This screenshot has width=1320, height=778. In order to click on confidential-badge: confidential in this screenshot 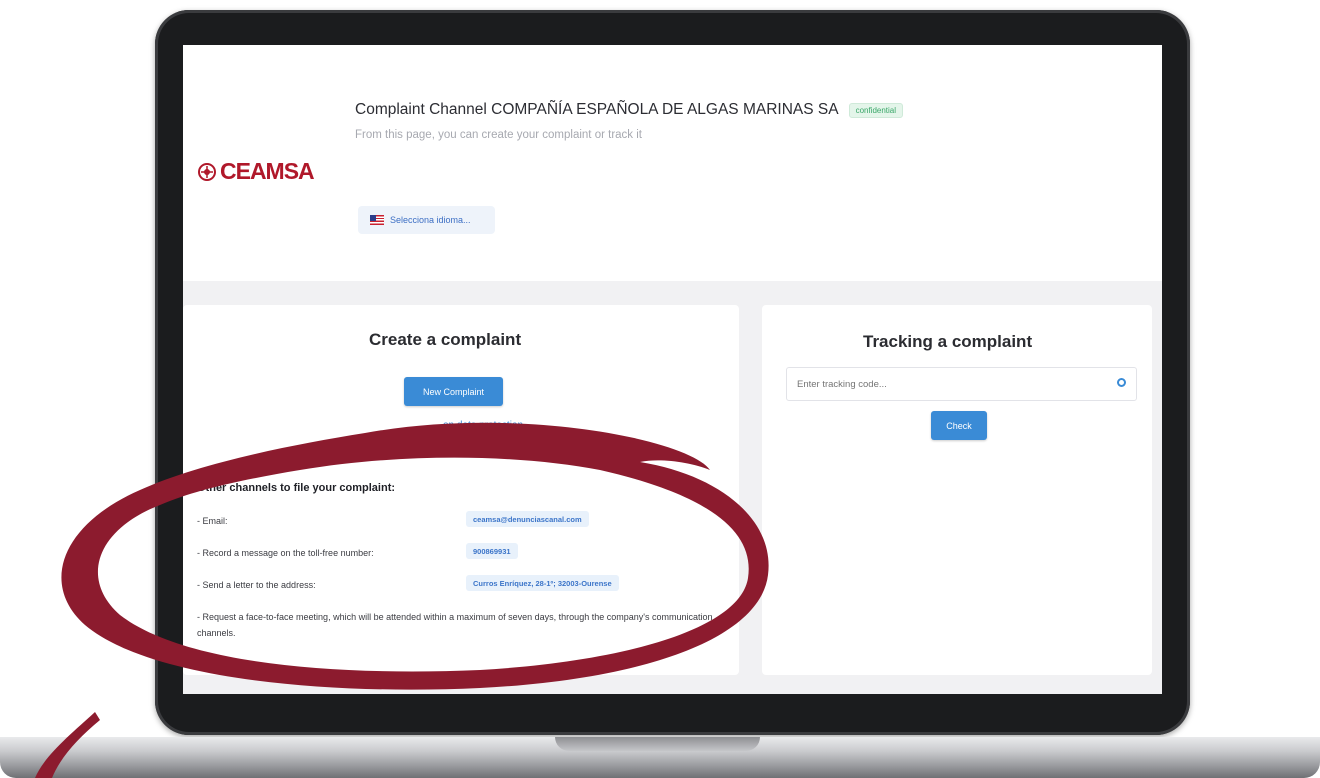, I will do `click(876, 110)`.